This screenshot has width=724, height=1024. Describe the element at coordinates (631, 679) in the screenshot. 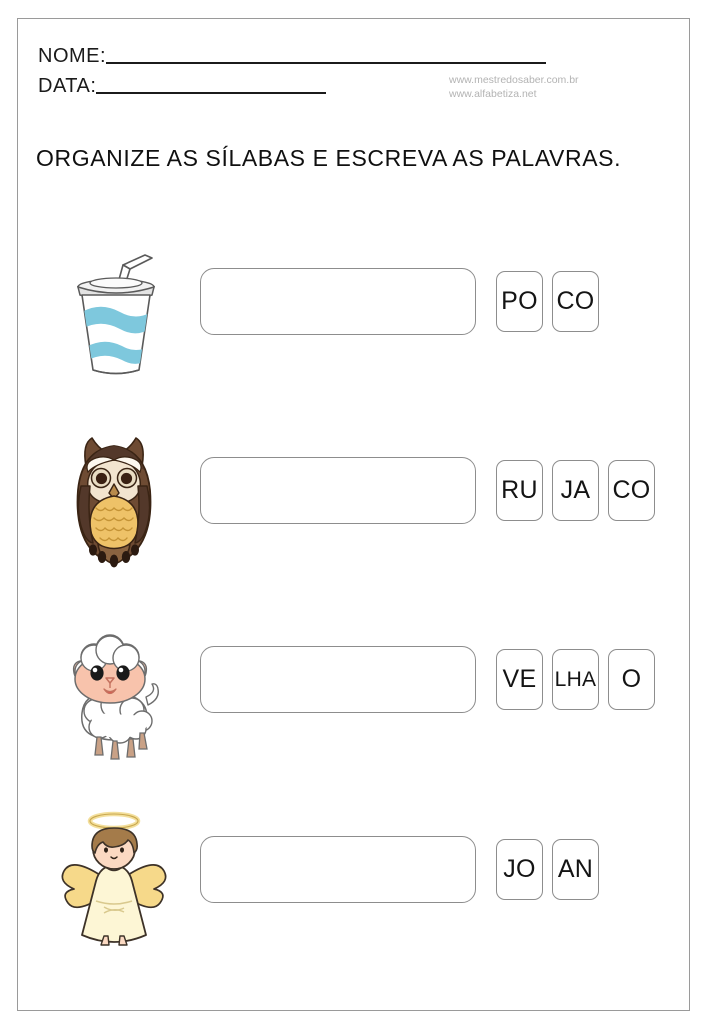

I see `syllable-tile: O` at that location.